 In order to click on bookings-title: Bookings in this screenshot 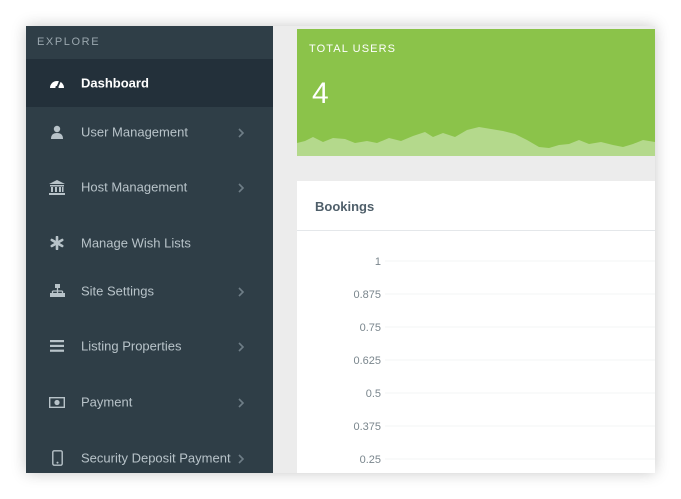, I will do `click(345, 206)`.